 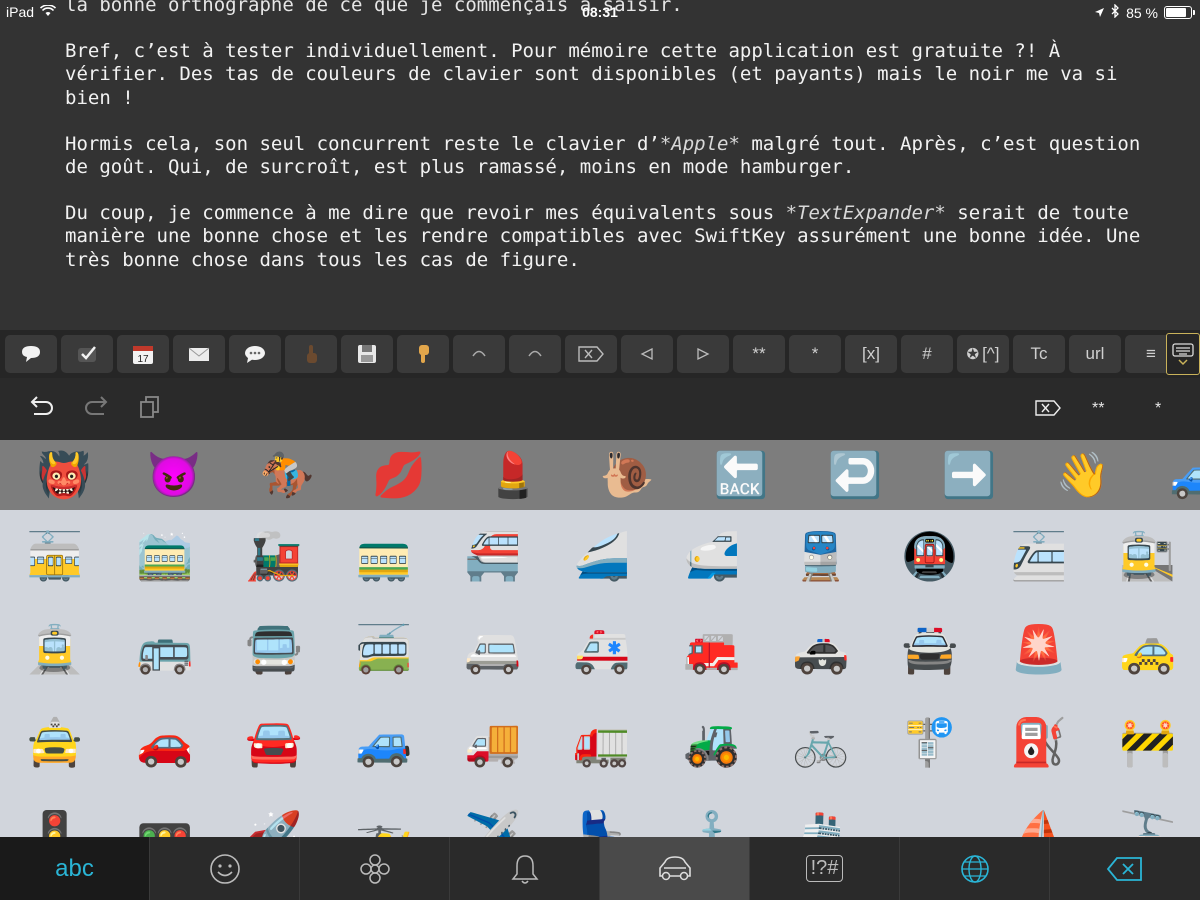 What do you see at coordinates (287, 475) in the screenshot?
I see `recent-emoji: 🏇` at bounding box center [287, 475].